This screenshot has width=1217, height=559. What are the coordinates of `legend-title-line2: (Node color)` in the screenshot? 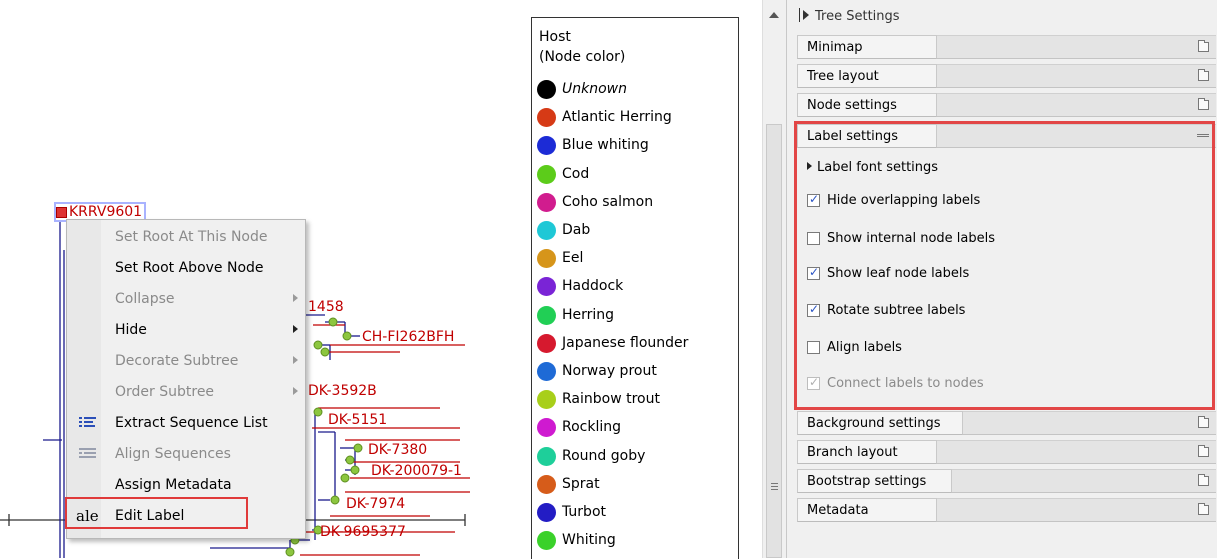 It's located at (582, 57).